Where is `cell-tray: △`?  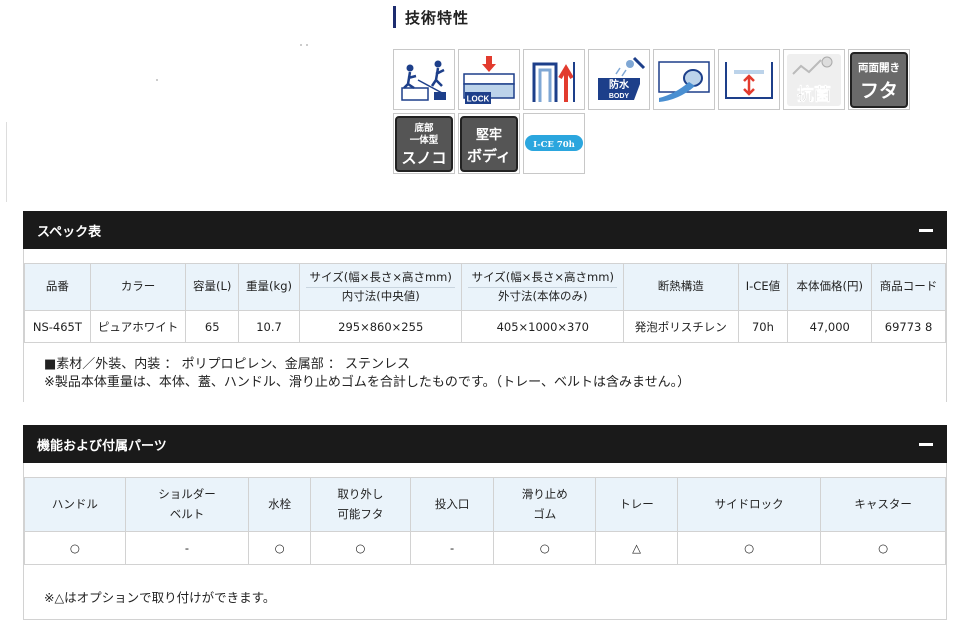
cell-tray: △ is located at coordinates (636, 548).